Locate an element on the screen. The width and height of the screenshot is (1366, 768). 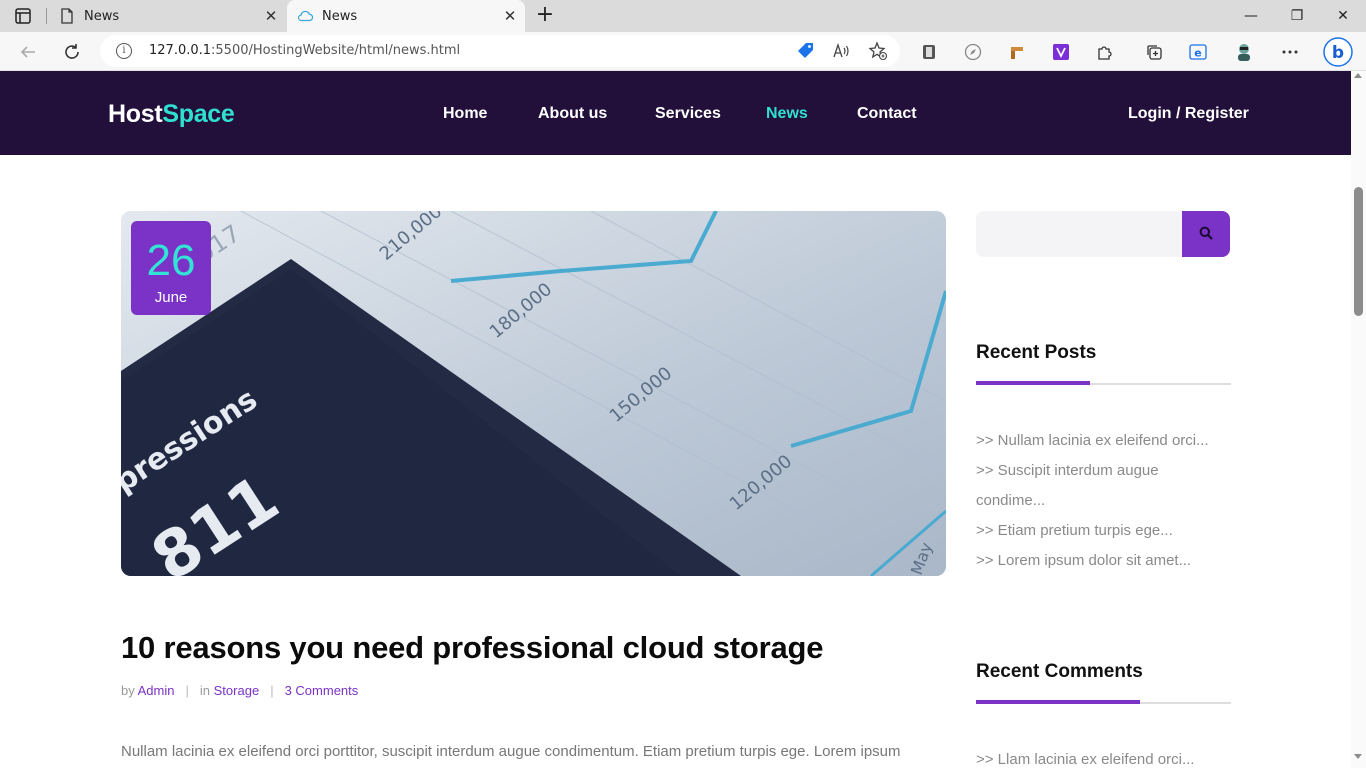
extension-v-icon is located at coordinates (1061, 52).